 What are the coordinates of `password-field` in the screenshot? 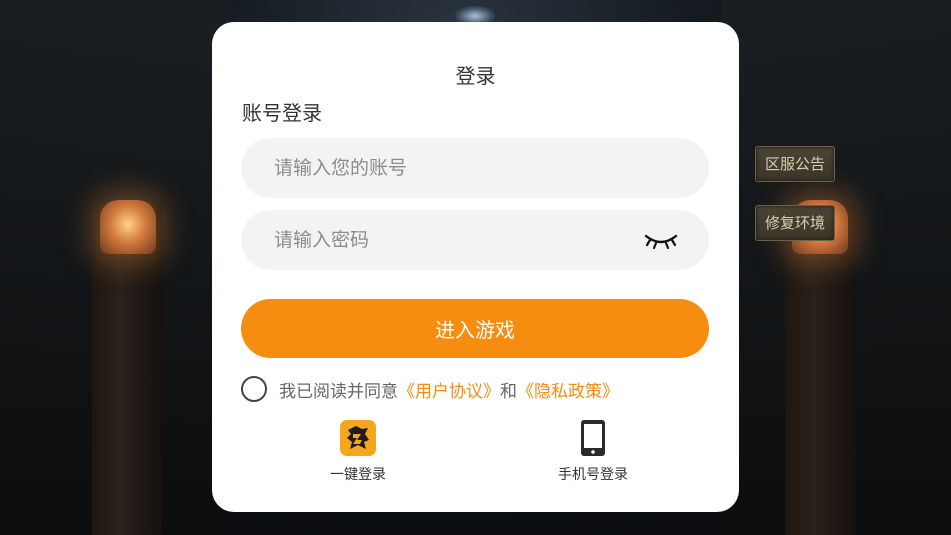 It's located at (475, 240).